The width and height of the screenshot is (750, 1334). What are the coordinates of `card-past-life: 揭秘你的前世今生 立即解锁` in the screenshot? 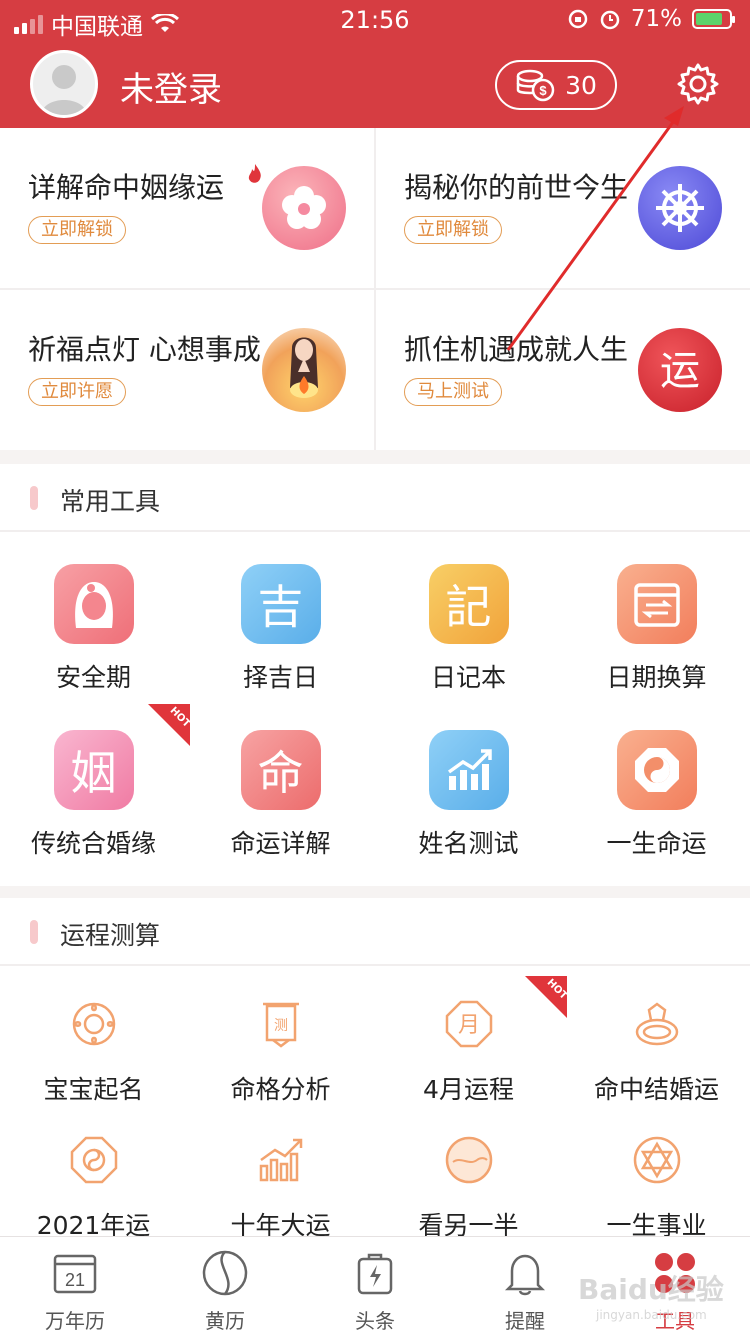 It's located at (563, 208).